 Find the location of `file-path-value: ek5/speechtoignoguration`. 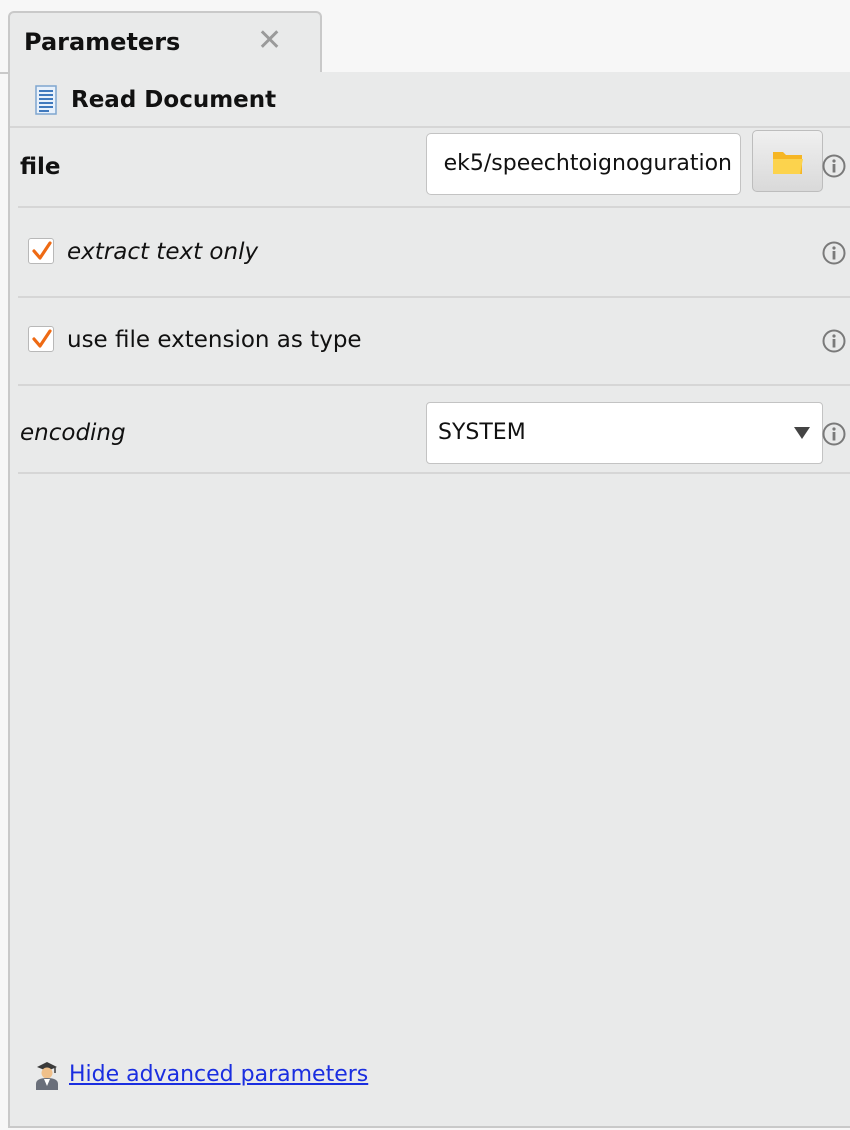

file-path-value: ek5/speechtoignoguration is located at coordinates (587, 163).